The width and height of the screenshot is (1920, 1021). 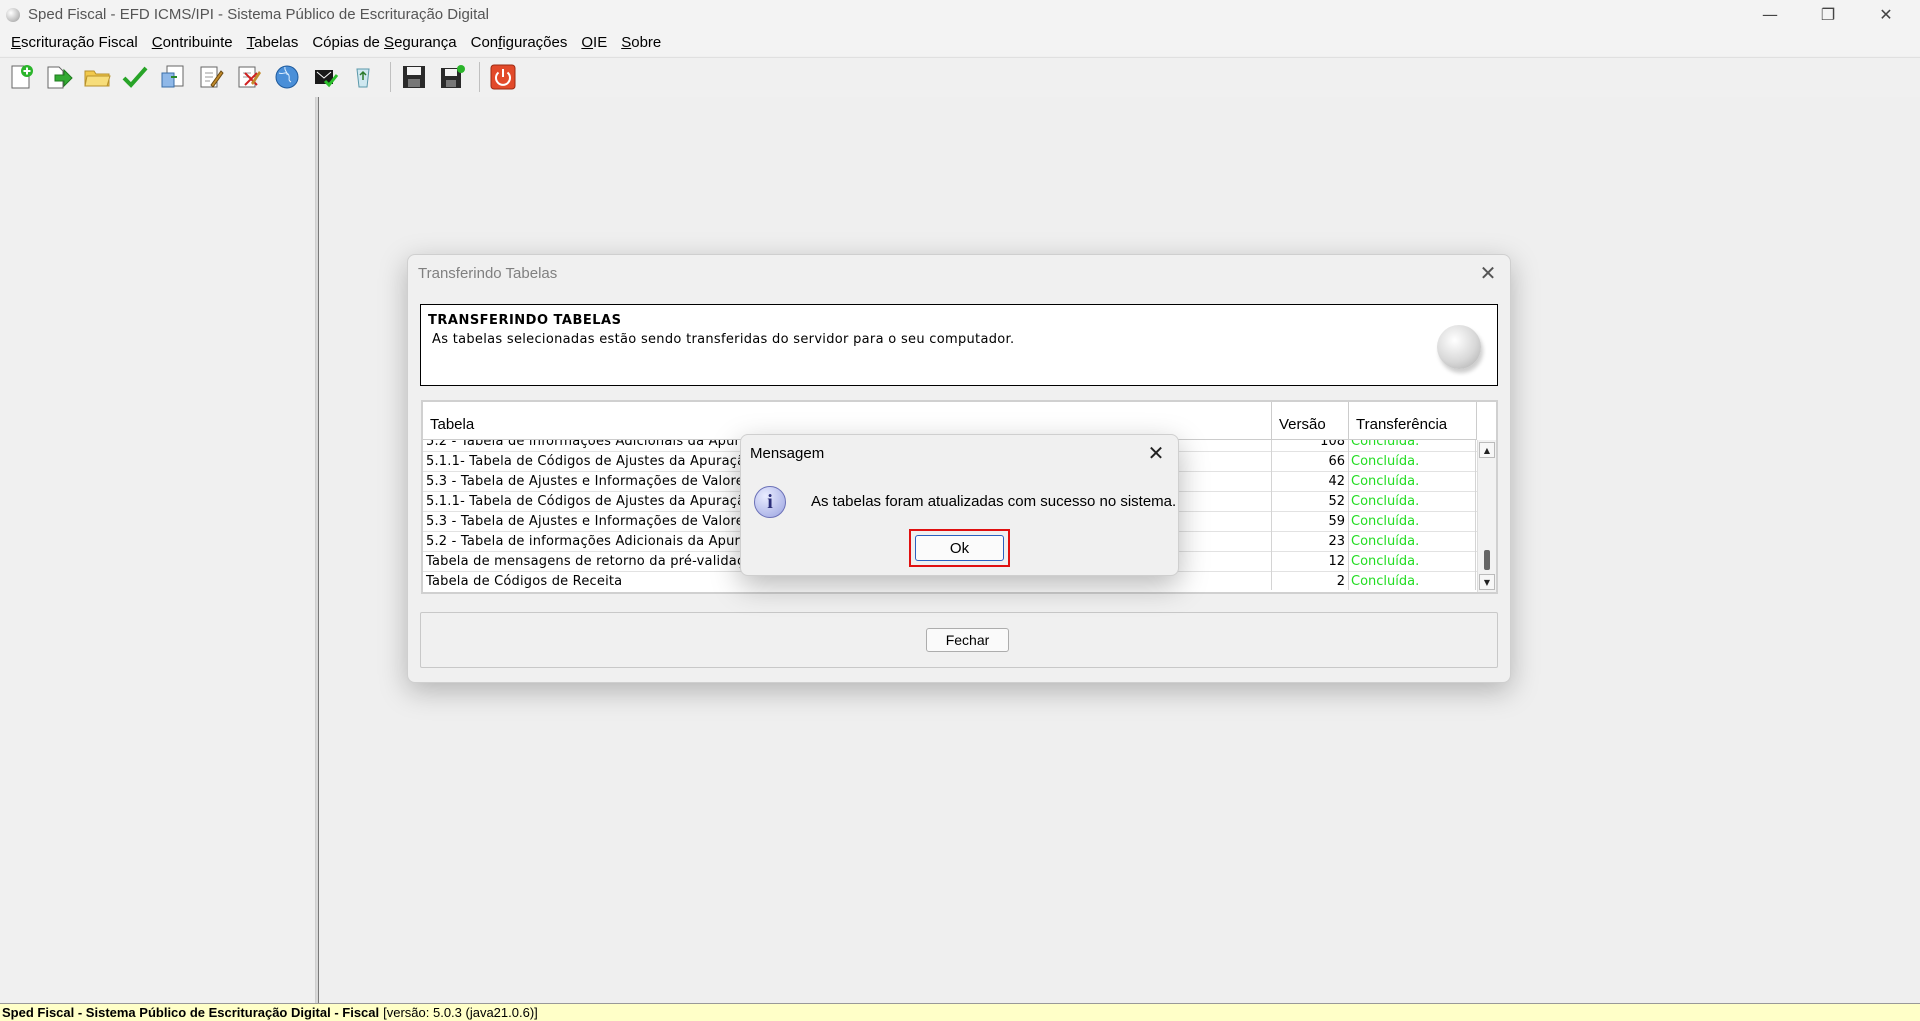 I want to click on menu-sobre: Sobre, so click(x=641, y=42).